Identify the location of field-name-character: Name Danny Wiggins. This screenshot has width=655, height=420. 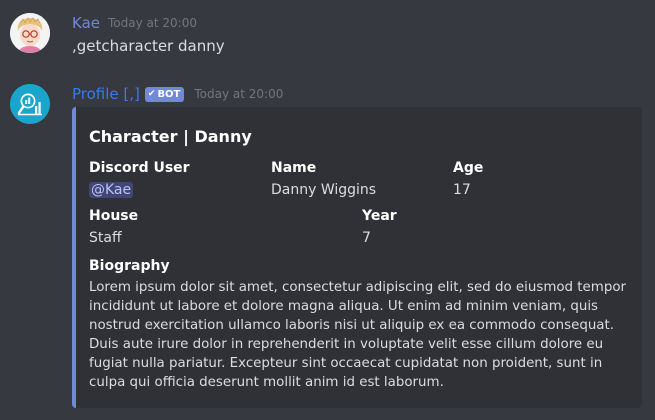
(323, 179).